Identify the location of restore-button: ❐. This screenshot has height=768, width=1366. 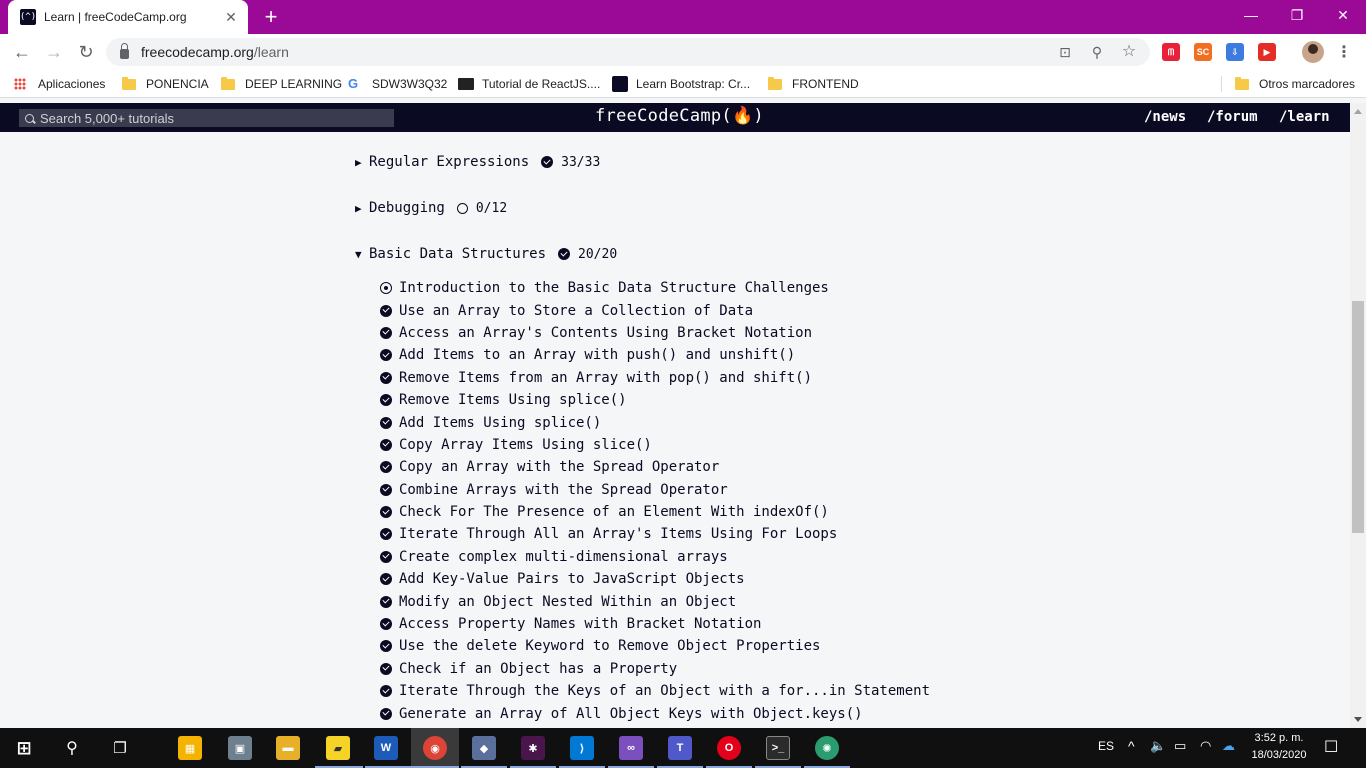
(1297, 15).